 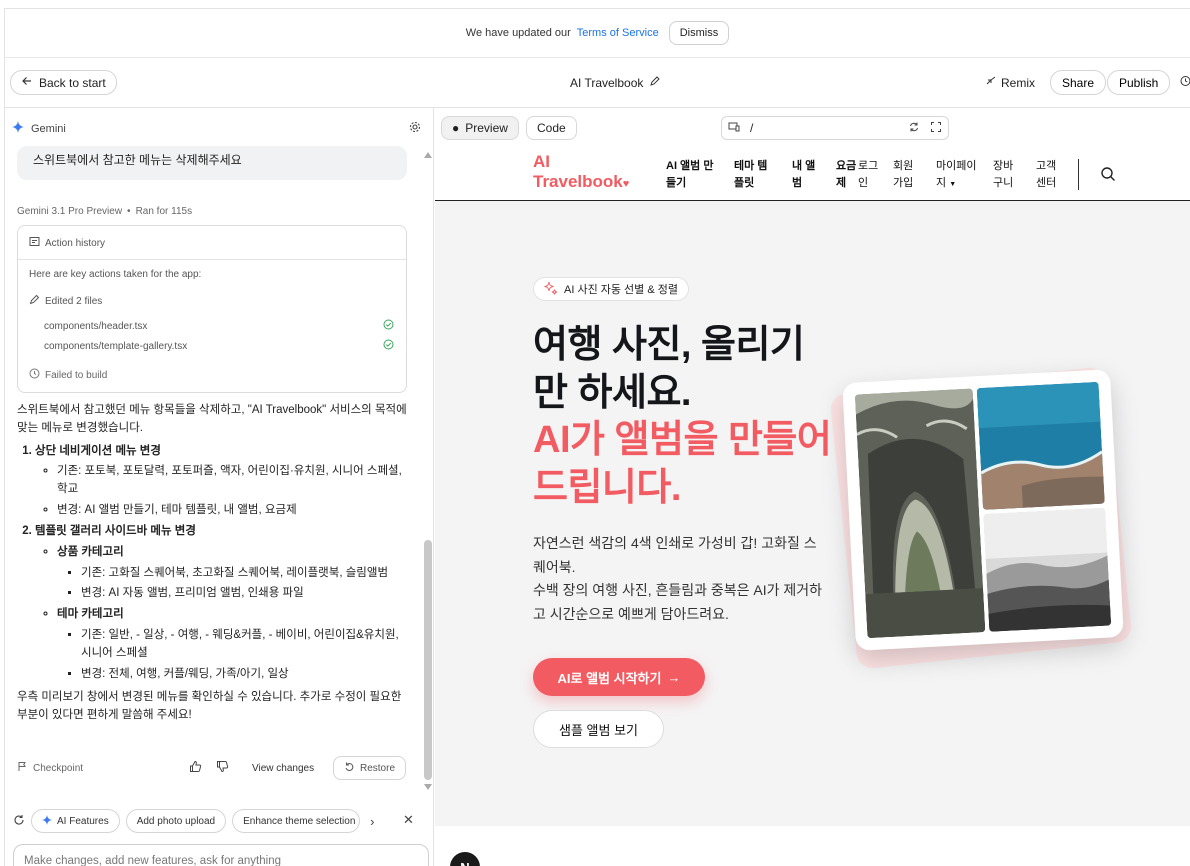 I want to click on history-list-icon, so click(x=34, y=243).